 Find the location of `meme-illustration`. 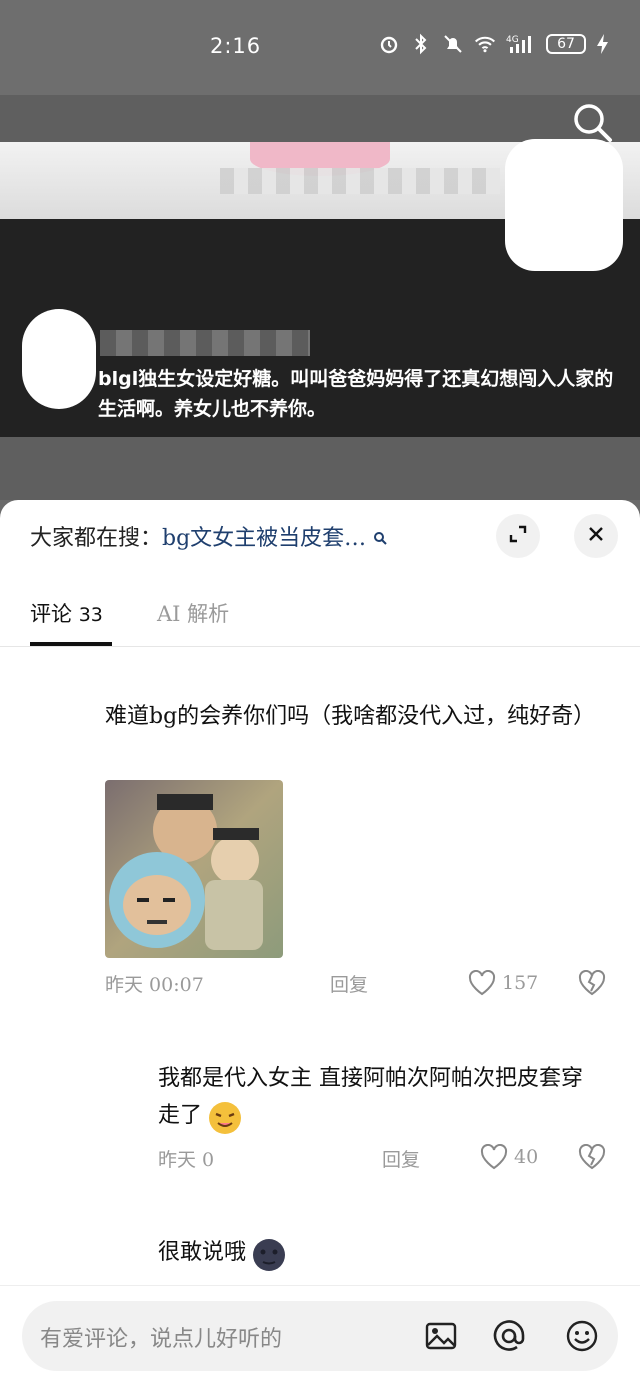

meme-illustration is located at coordinates (186, 872).